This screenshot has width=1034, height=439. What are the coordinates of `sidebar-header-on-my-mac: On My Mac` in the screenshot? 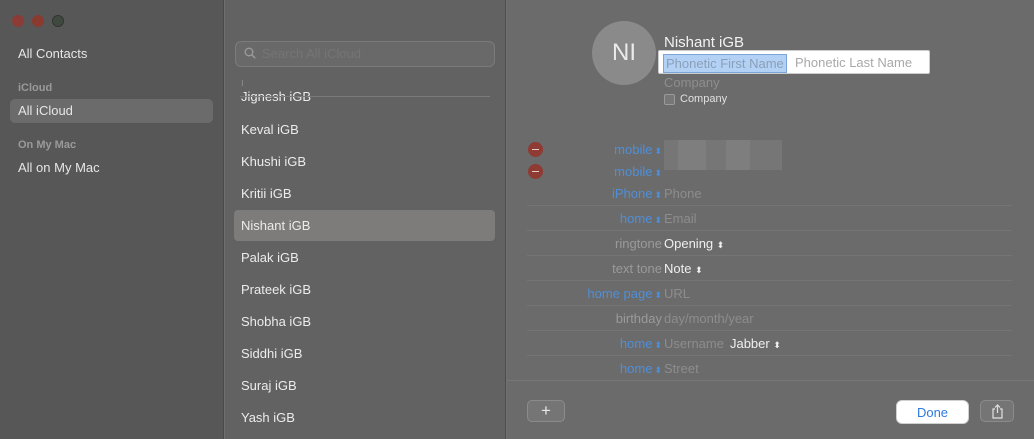 It's located at (47, 145).